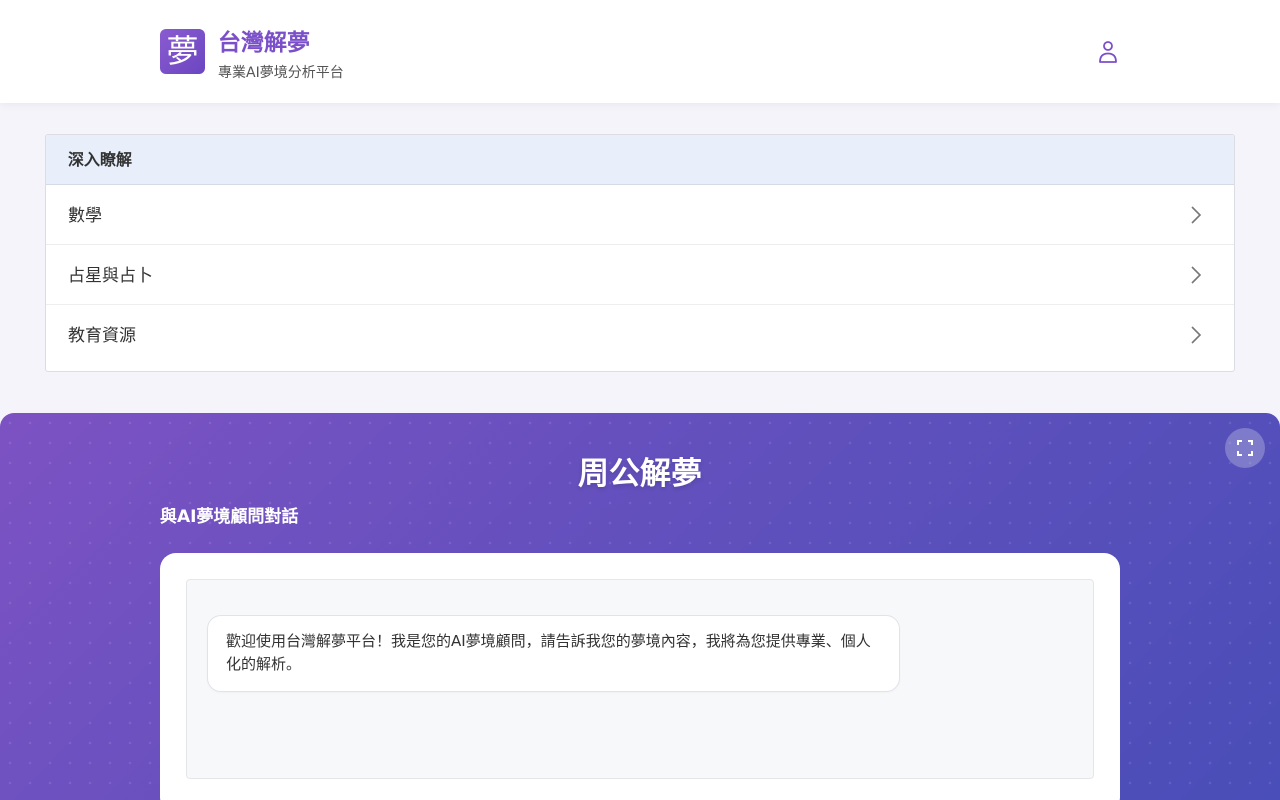 Image resolution: width=1280 pixels, height=800 pixels. I want to click on site-subtitle: 專業AI夢境分析平台, so click(281, 73).